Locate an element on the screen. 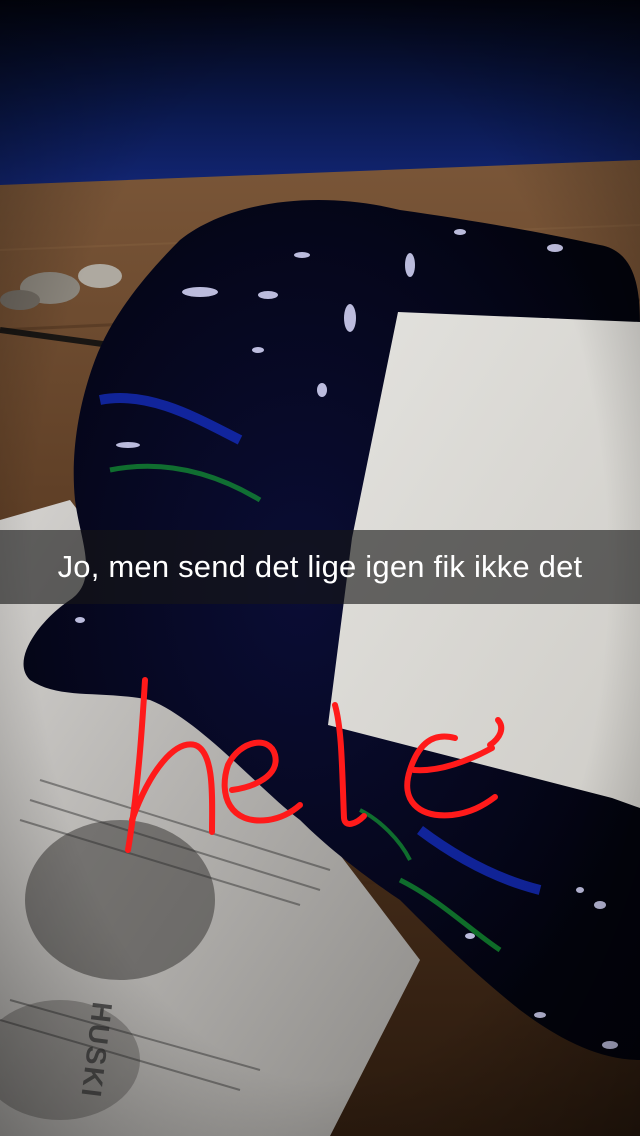 The height and width of the screenshot is (1136, 640). caption-text: Jo, men send det lige igen fik ikke det is located at coordinates (320, 566).